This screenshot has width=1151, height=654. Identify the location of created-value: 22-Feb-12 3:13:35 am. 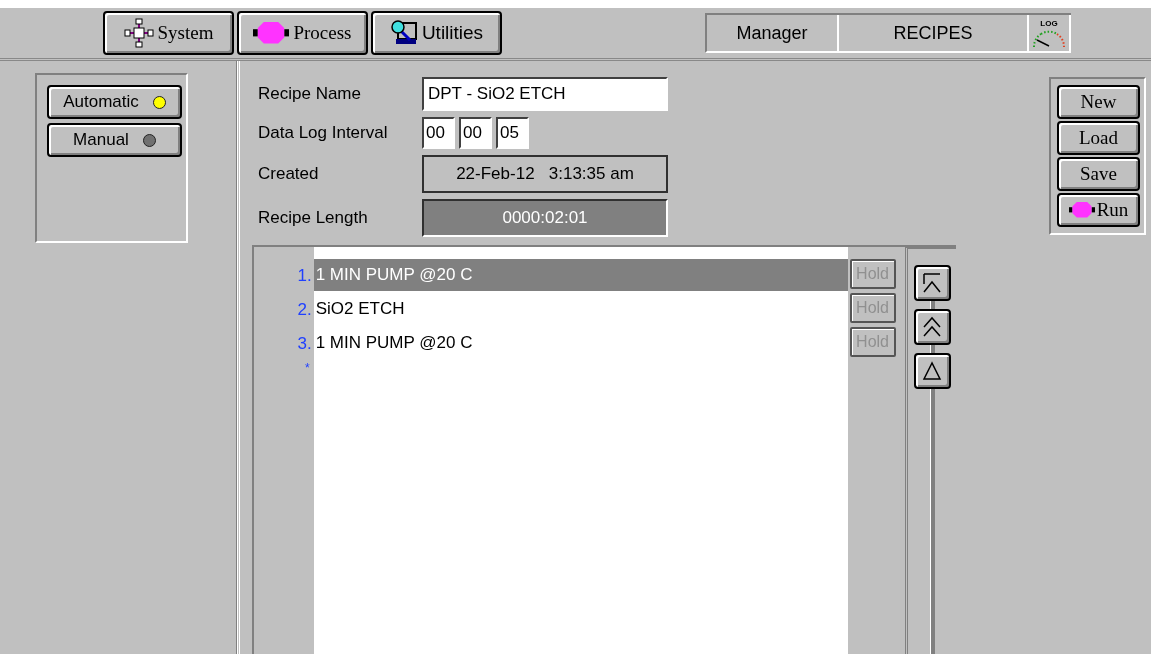
(545, 174).